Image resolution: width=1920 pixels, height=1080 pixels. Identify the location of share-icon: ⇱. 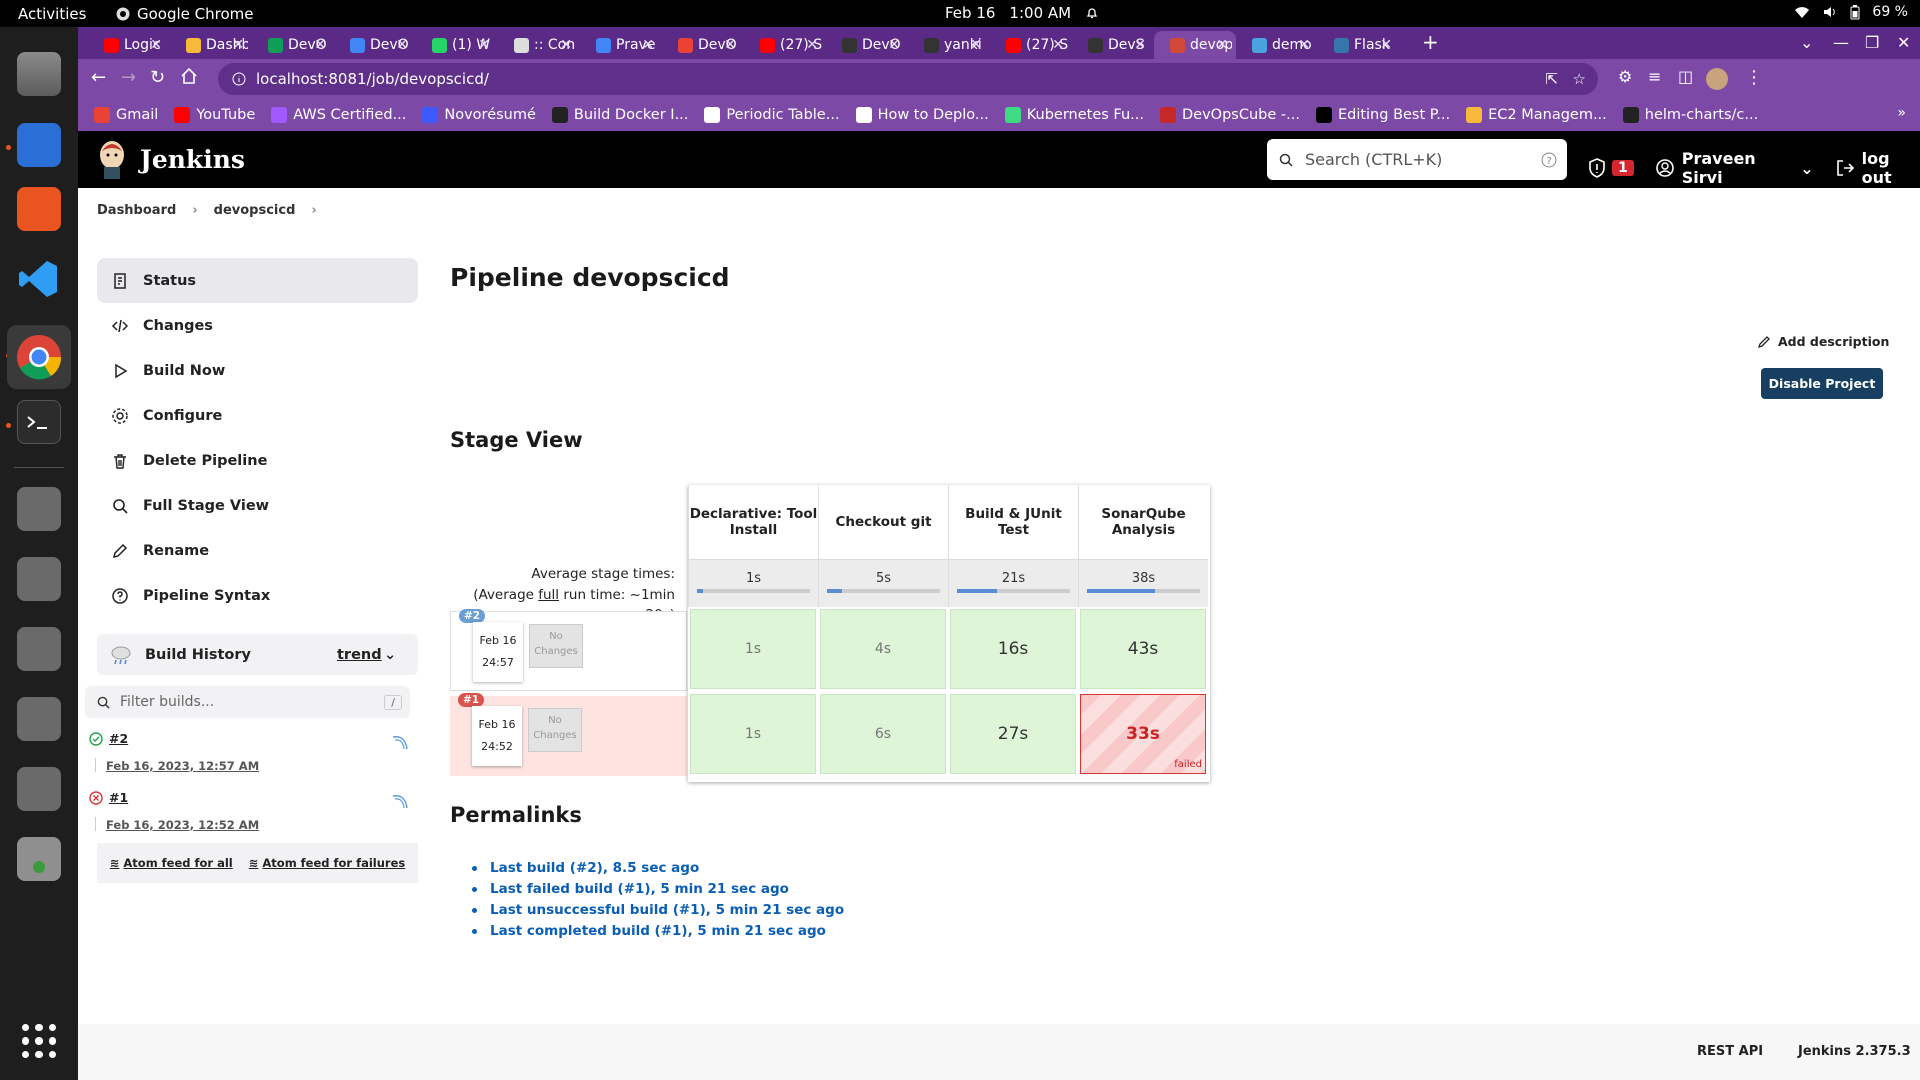
(1551, 79).